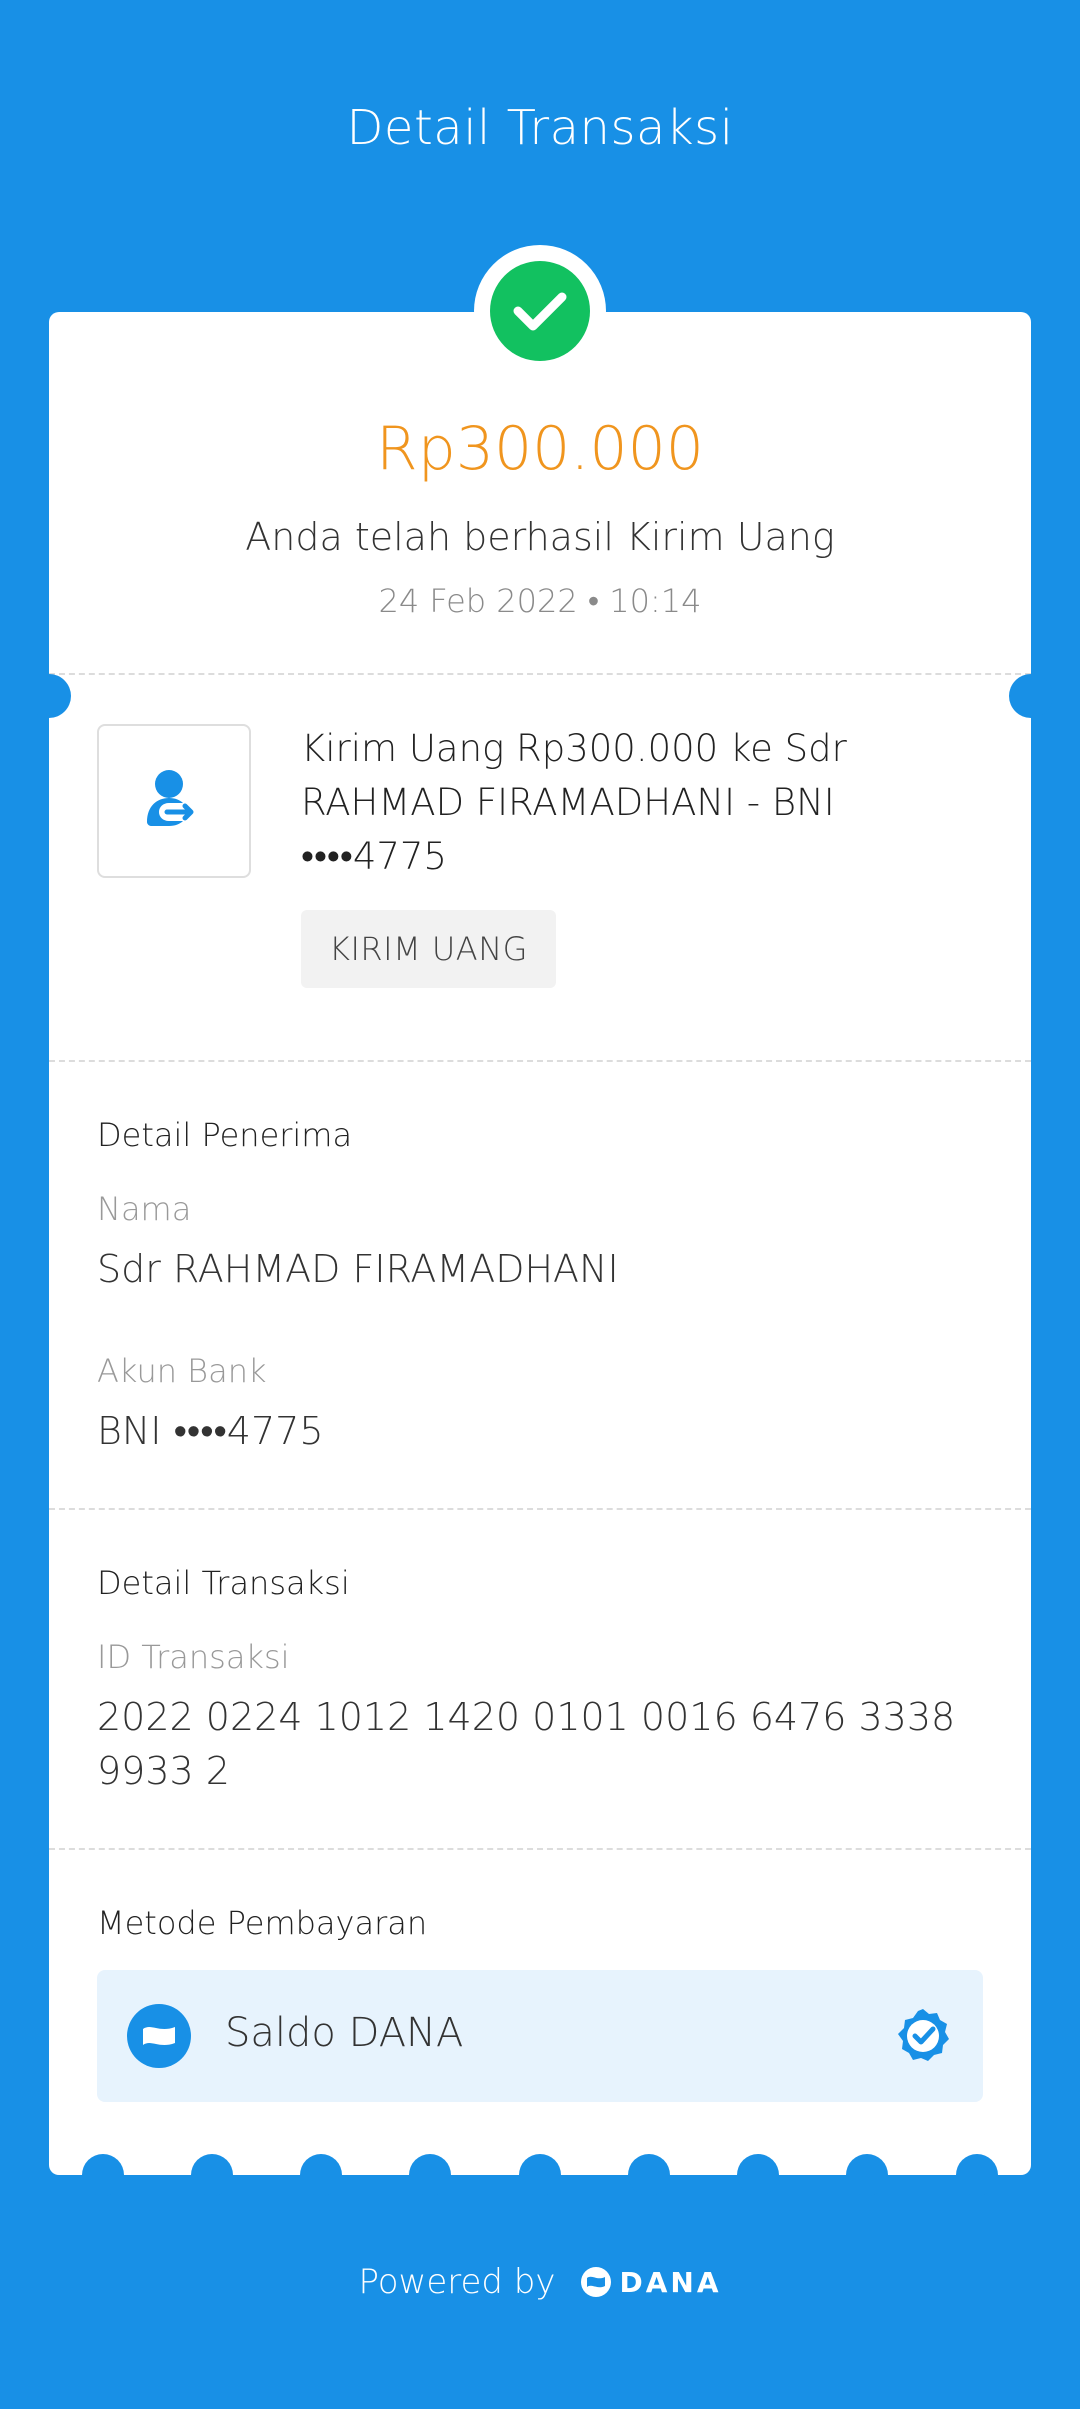 The height and width of the screenshot is (2409, 1080). What do you see at coordinates (174, 801) in the screenshot?
I see `send-money-icon` at bounding box center [174, 801].